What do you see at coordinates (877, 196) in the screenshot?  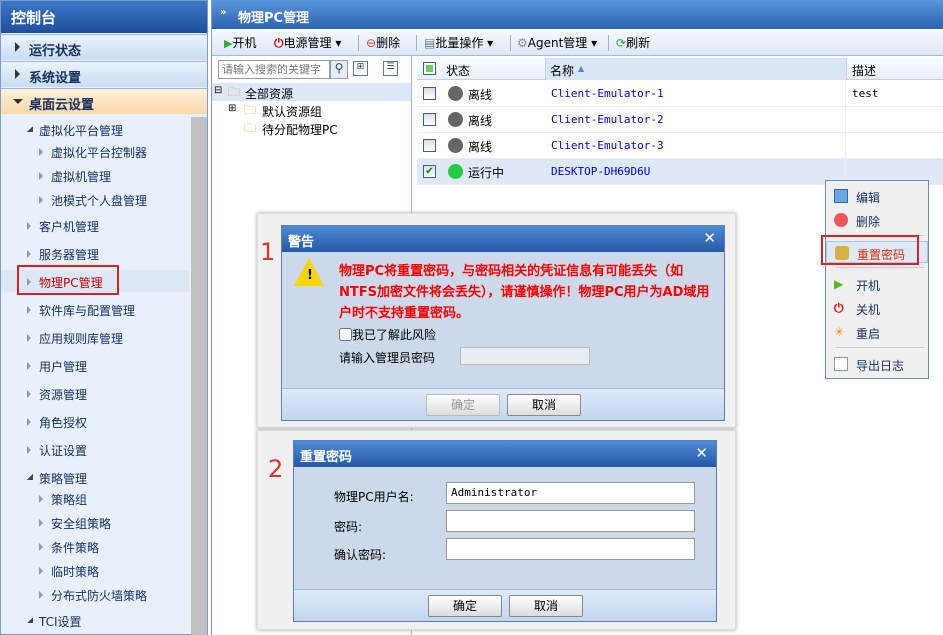 I see `menu-item-edit: 编辑` at bounding box center [877, 196].